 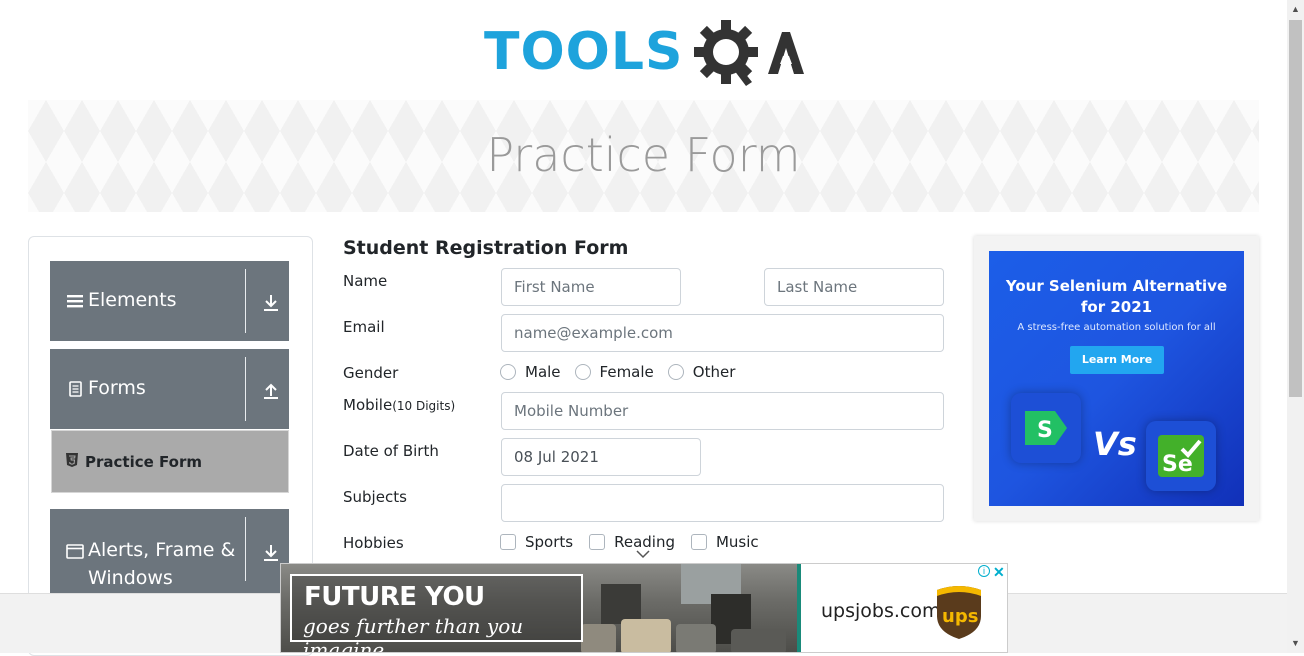 I want to click on page-title: Practice Form, so click(x=643, y=155).